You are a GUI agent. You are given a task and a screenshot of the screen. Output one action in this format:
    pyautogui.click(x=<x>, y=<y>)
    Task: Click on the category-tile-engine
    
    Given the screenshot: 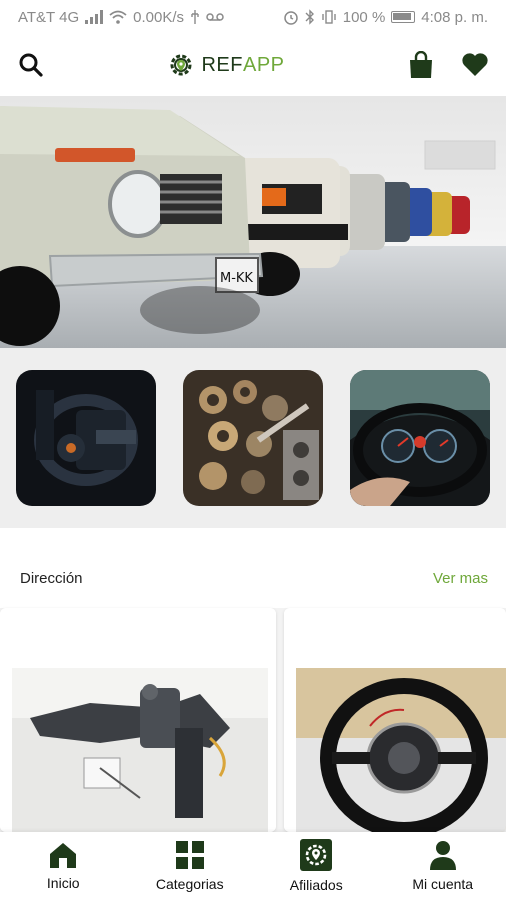 What is the action you would take?
    pyautogui.click(x=253, y=438)
    